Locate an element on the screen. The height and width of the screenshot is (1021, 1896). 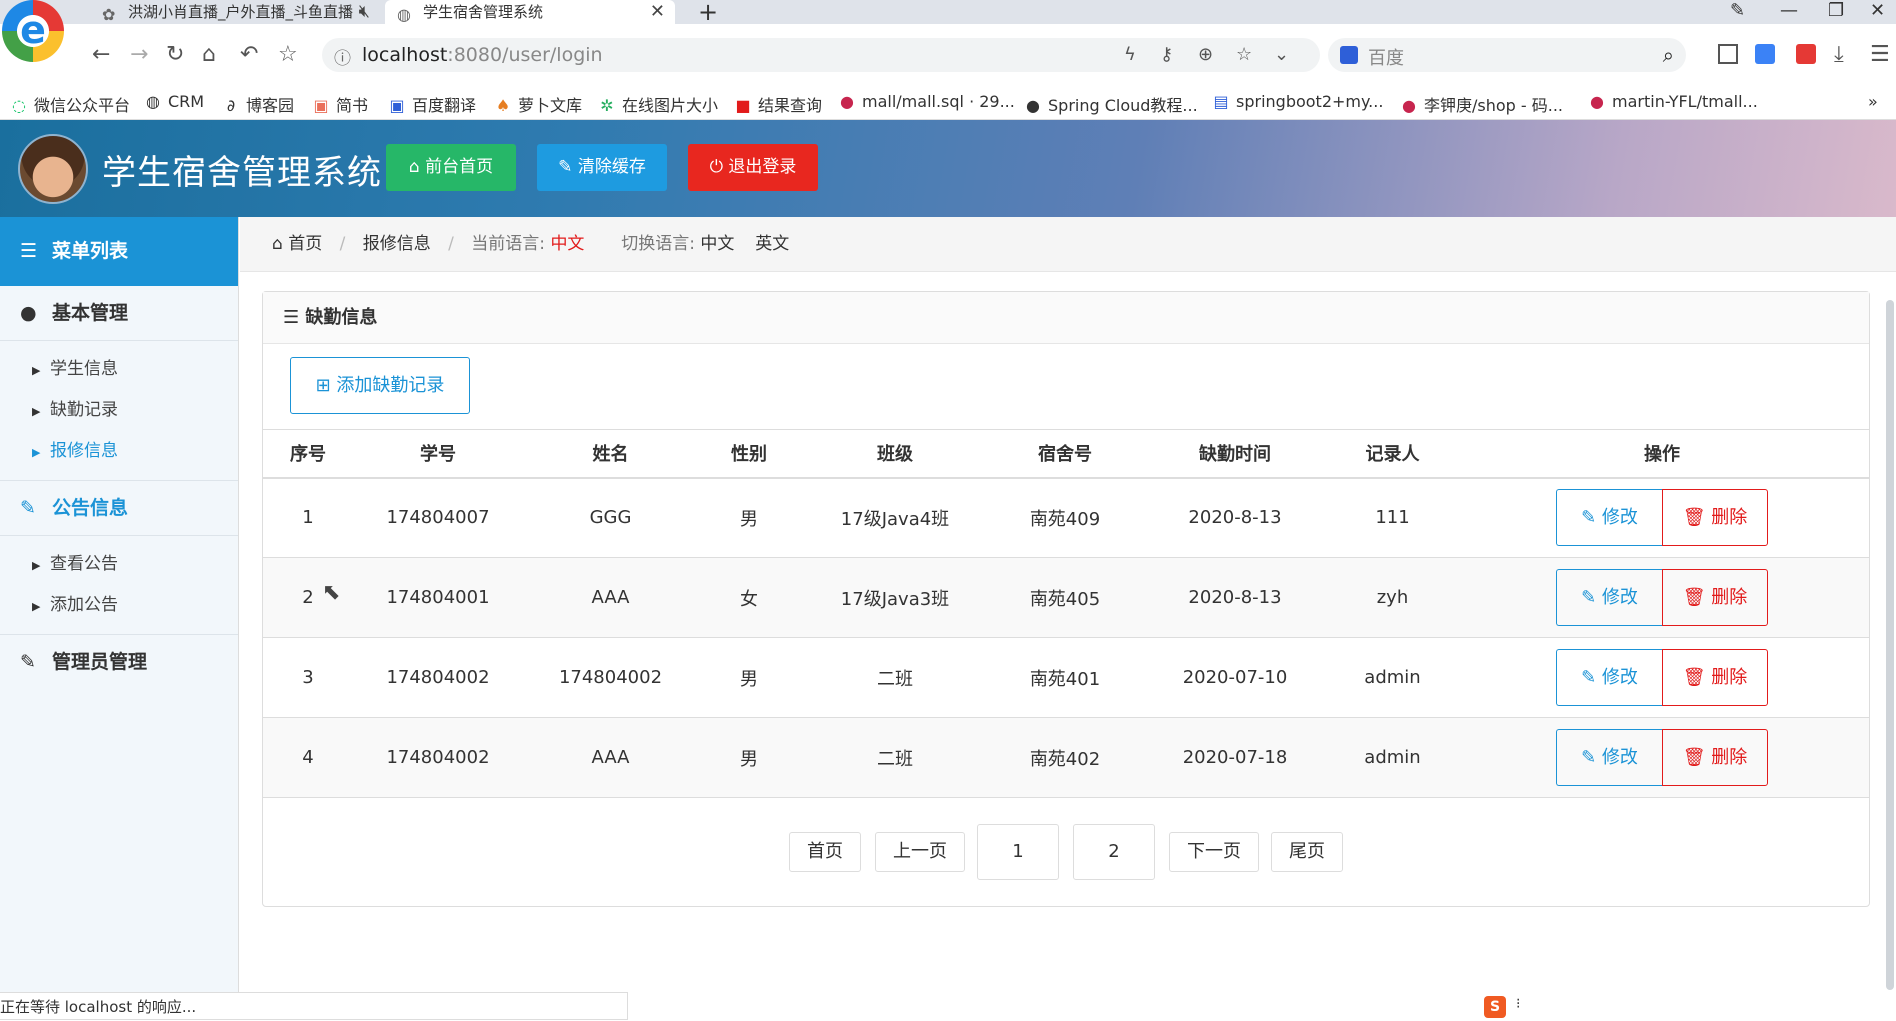
bookmarks-overflow-icon: » is located at coordinates (1873, 101).